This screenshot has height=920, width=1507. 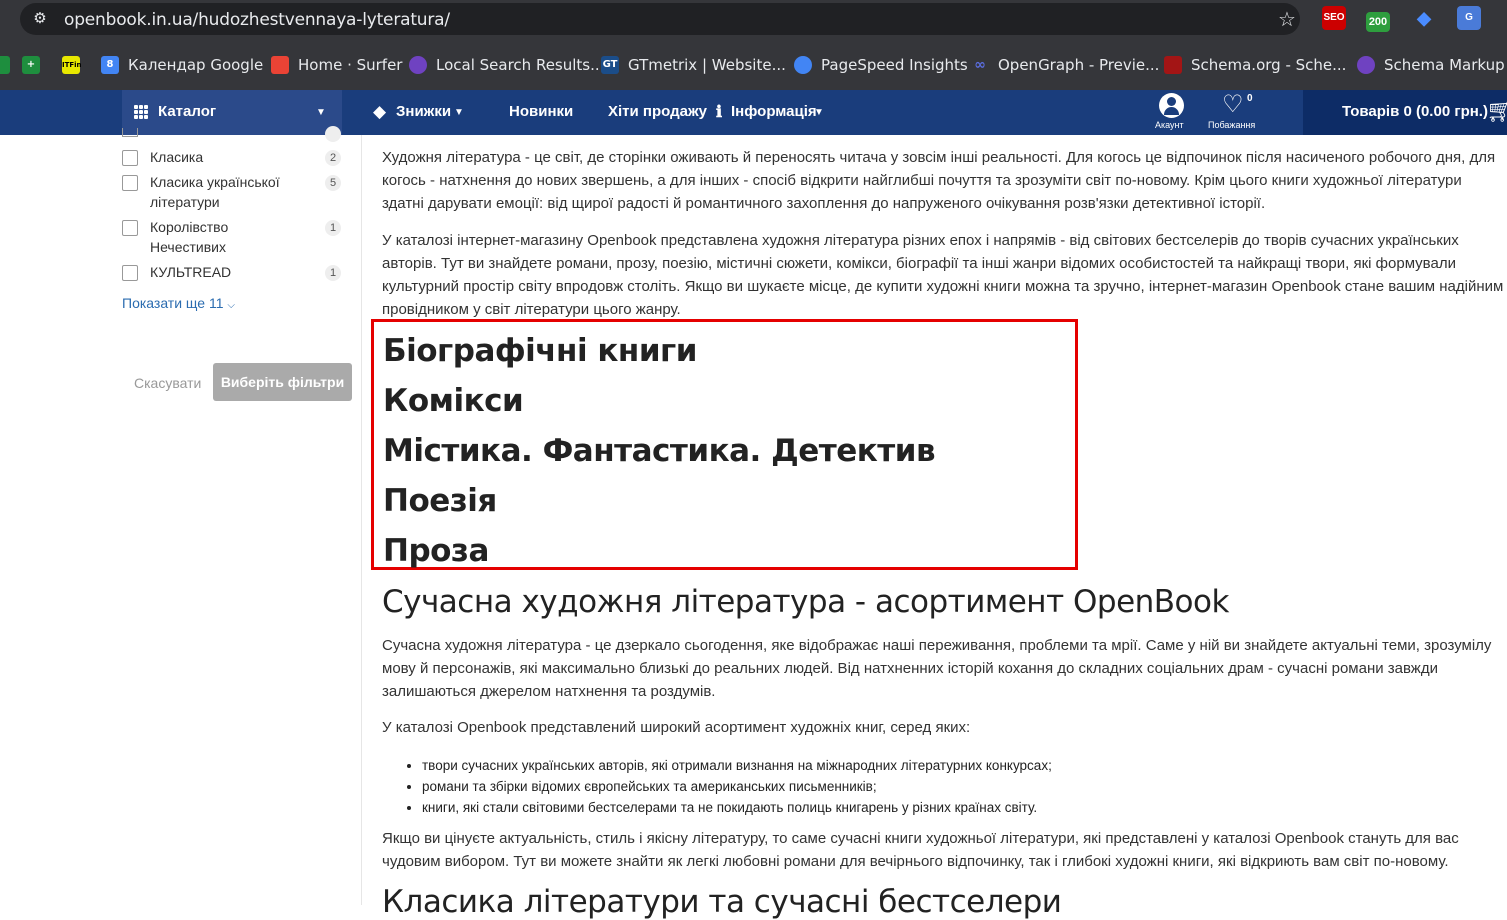 I want to click on account-label: Акаунт, so click(x=1169, y=125).